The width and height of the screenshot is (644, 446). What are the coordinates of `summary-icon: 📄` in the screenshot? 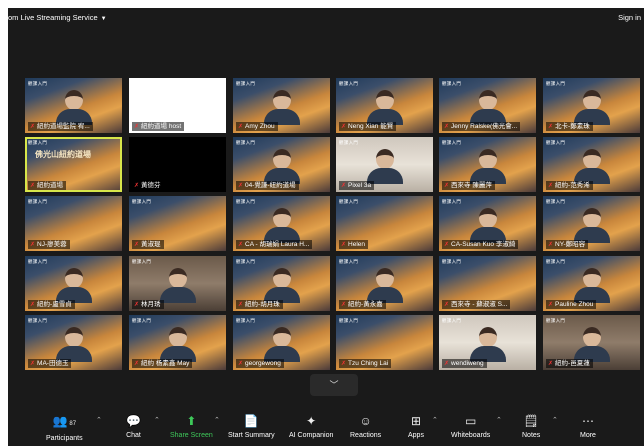 It's located at (251, 421).